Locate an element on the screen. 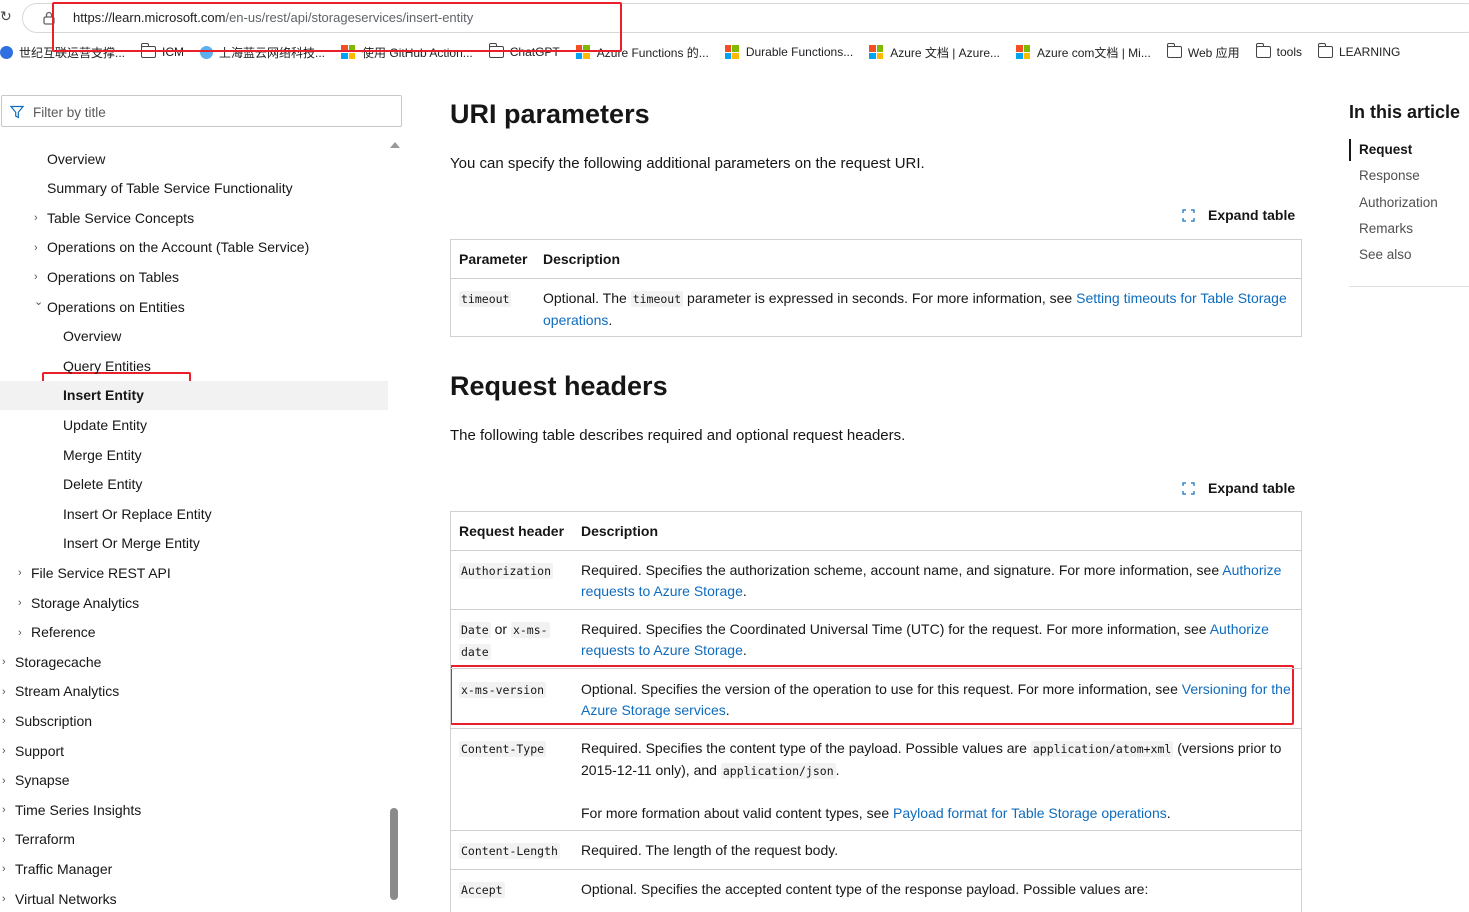 This screenshot has width=1469, height=912. nav-item: Insert Or Merge Entity is located at coordinates (194, 543).